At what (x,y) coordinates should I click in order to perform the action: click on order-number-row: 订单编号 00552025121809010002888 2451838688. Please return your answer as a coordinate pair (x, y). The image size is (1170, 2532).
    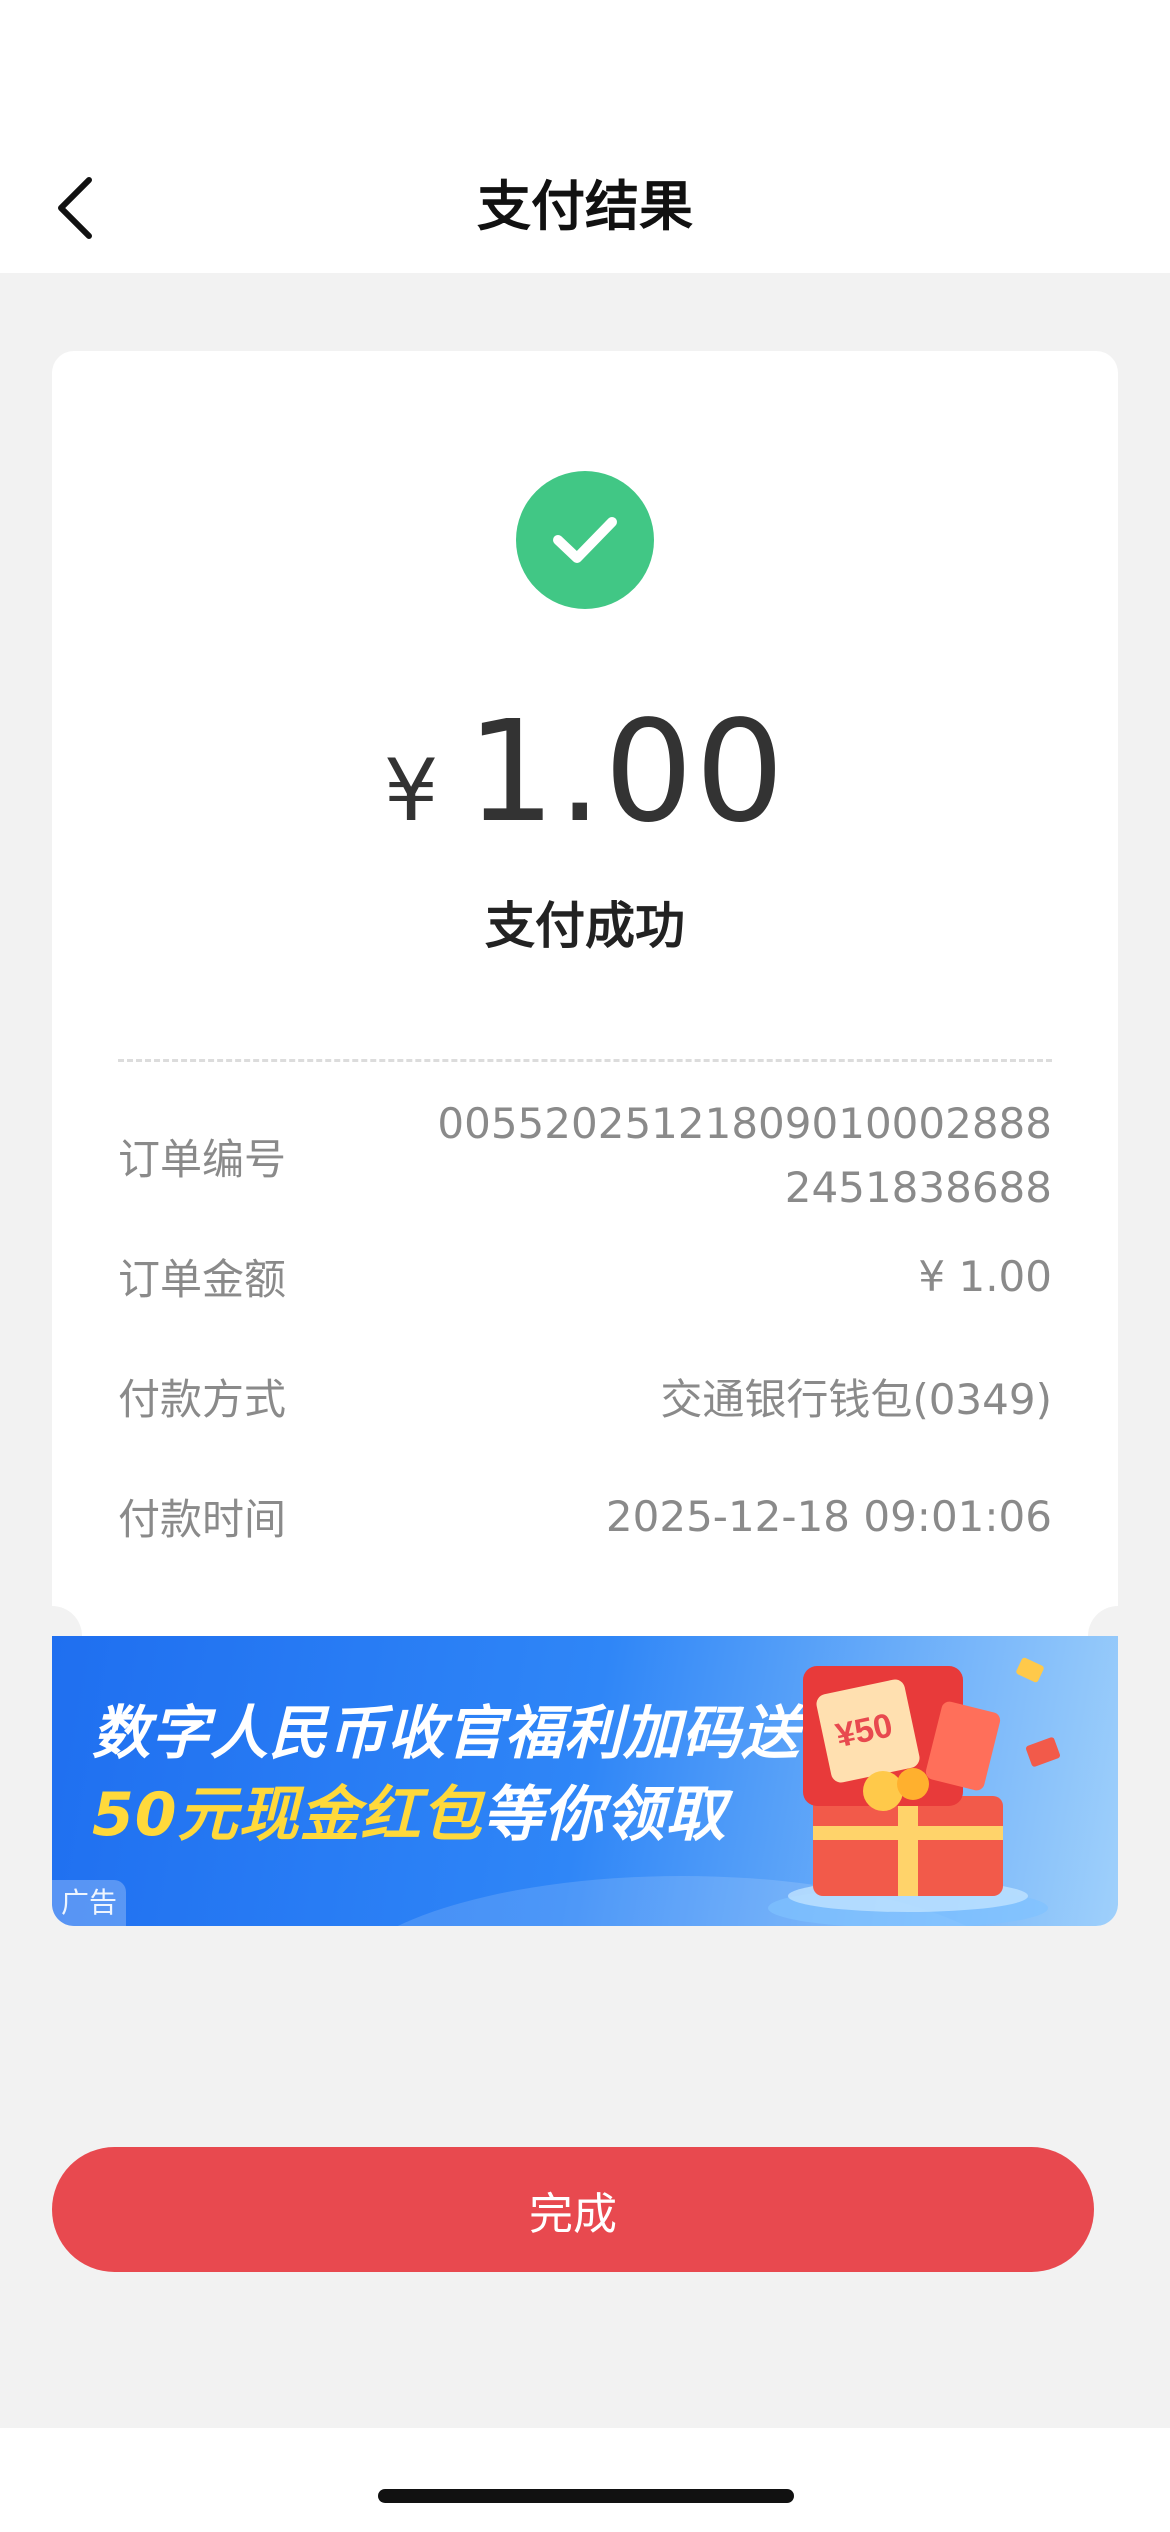
    Looking at the image, I should click on (585, 1156).